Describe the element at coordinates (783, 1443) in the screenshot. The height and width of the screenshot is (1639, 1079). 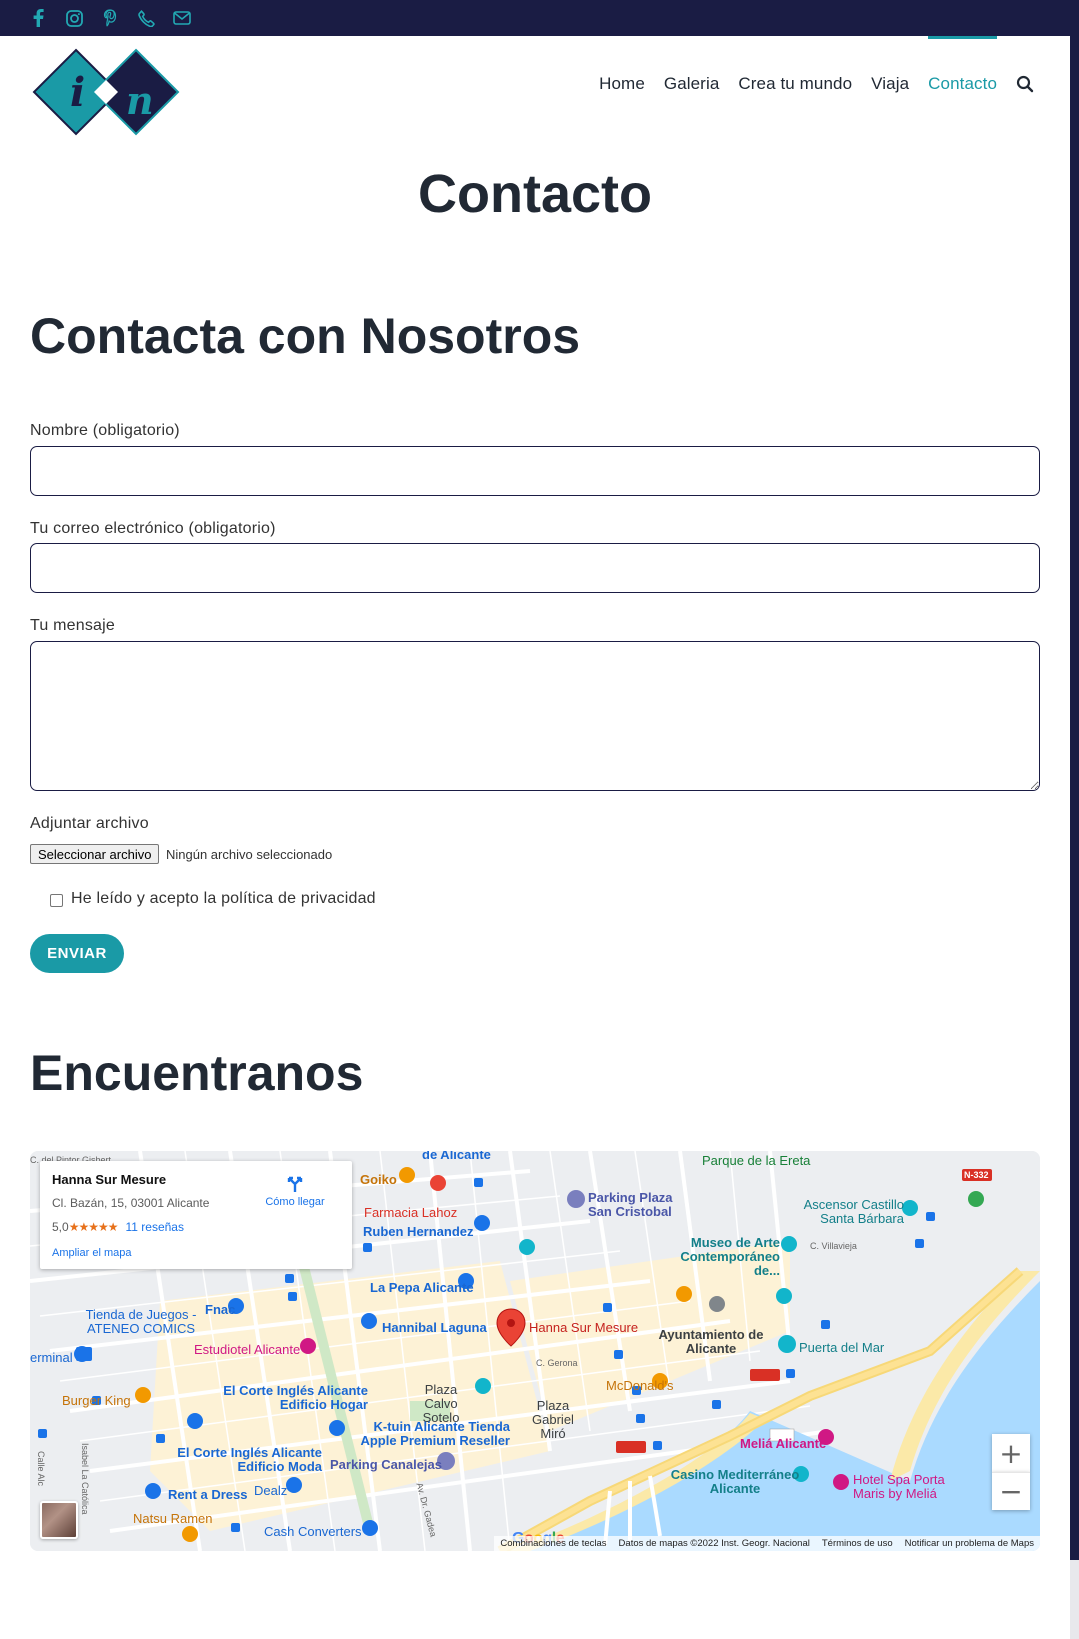
I see `map-label: Meliá Alicante` at that location.